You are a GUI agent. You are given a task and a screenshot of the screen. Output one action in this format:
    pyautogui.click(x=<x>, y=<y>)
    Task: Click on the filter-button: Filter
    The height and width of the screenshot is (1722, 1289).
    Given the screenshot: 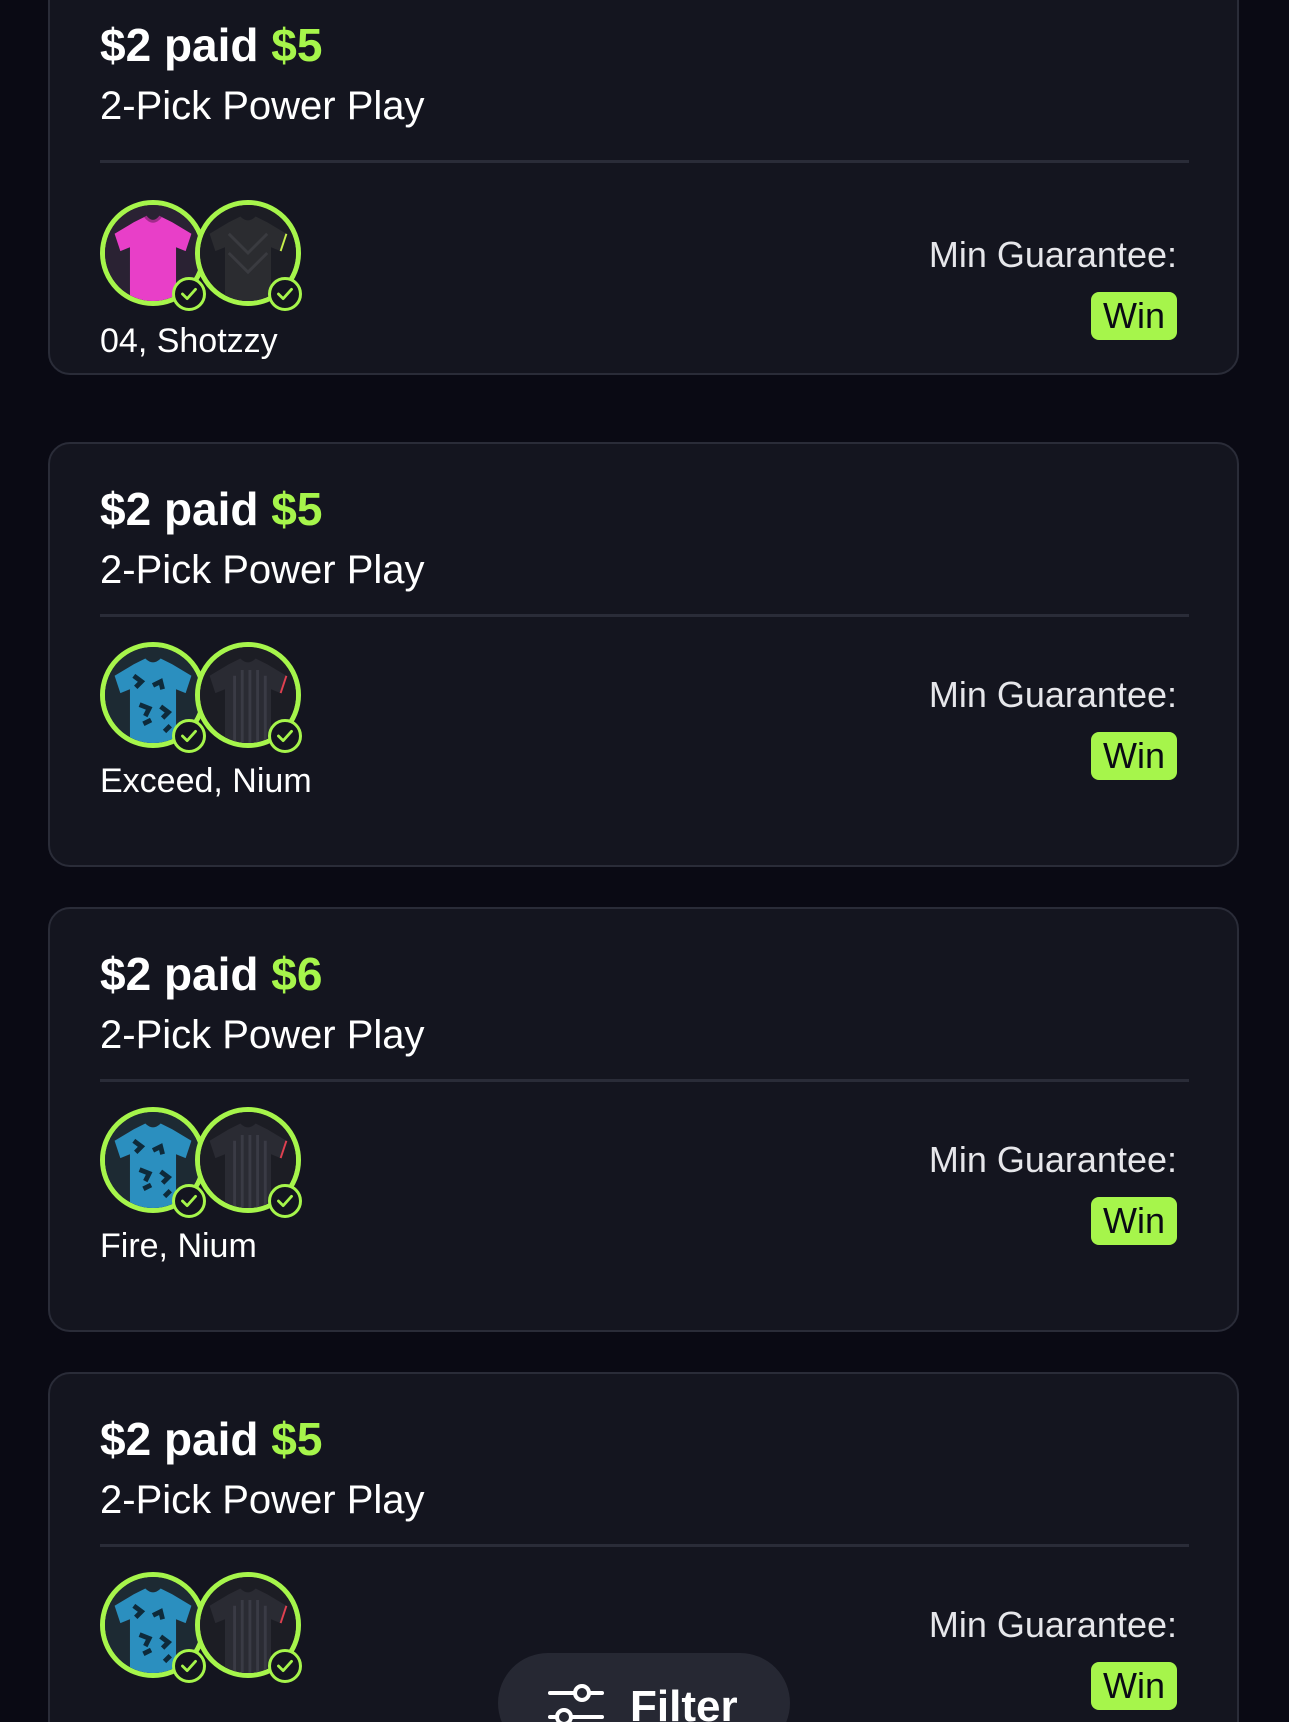 What is the action you would take?
    pyautogui.click(x=644, y=1687)
    